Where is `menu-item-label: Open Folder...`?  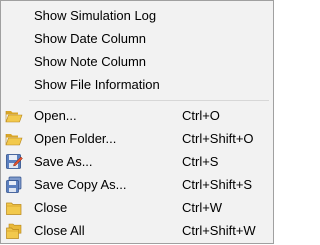 menu-item-label: Open Folder... is located at coordinates (75, 138).